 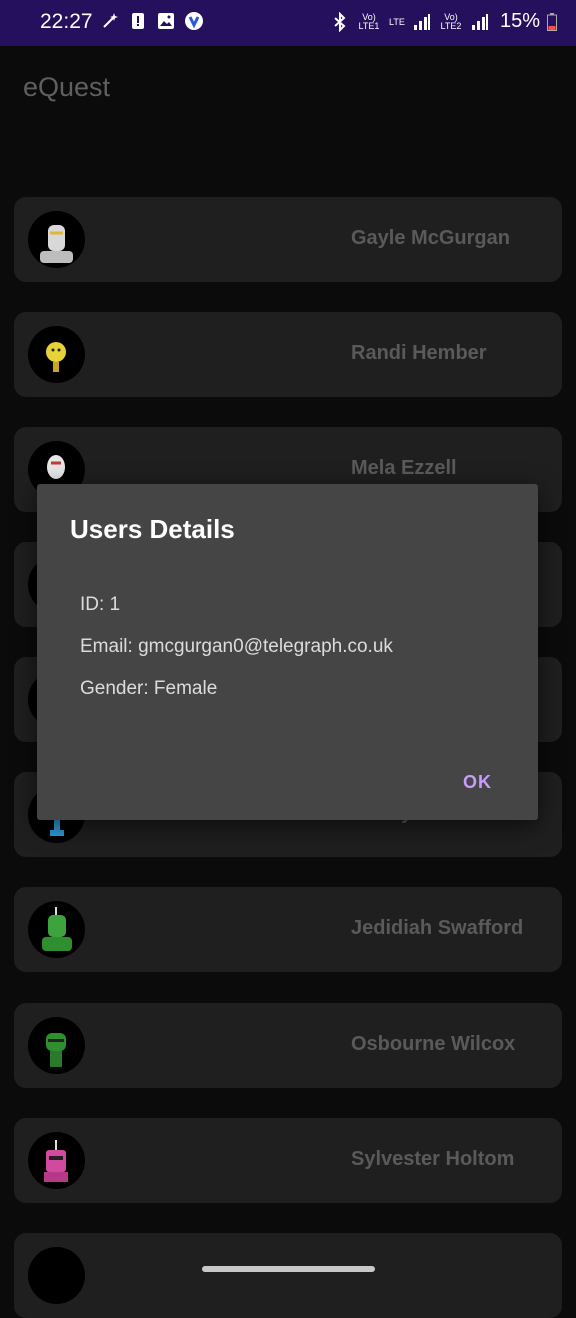 I want to click on user-card, so click(x=288, y=1275).